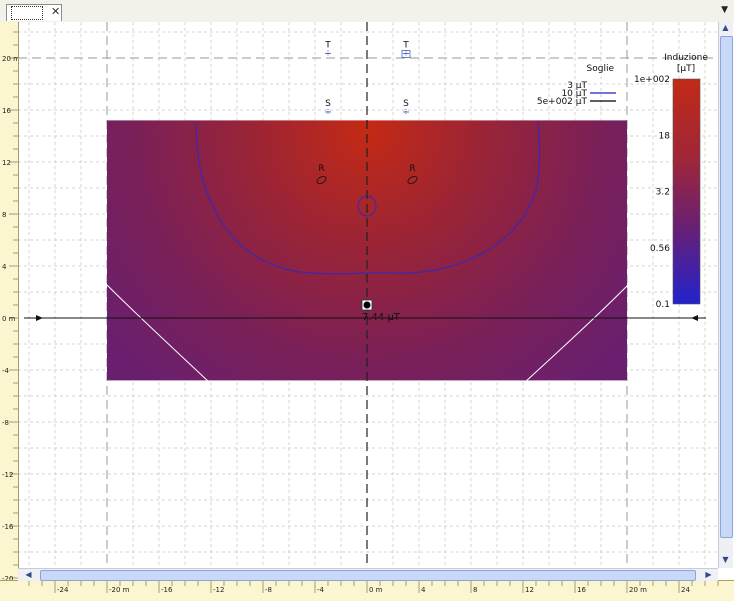 The width and height of the screenshot is (734, 601). I want to click on x-axis-arrow-left, so click(39, 318).